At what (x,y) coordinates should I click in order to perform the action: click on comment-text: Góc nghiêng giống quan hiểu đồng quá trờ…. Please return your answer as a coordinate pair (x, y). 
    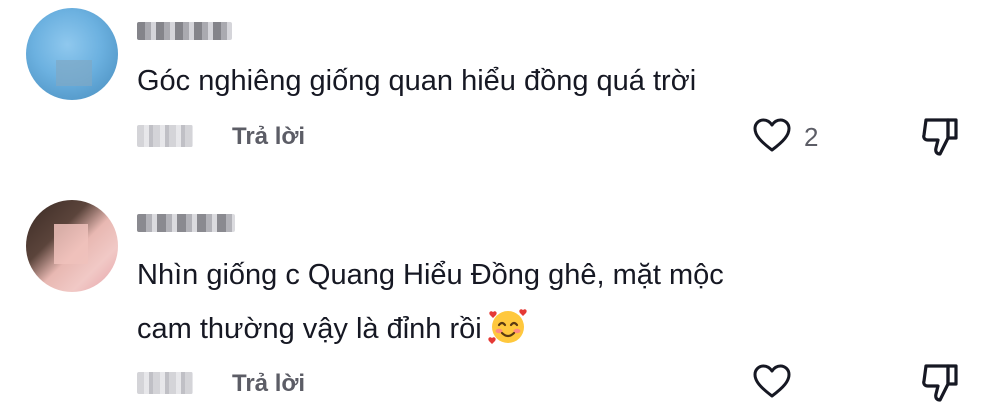
    Looking at the image, I should click on (417, 81).